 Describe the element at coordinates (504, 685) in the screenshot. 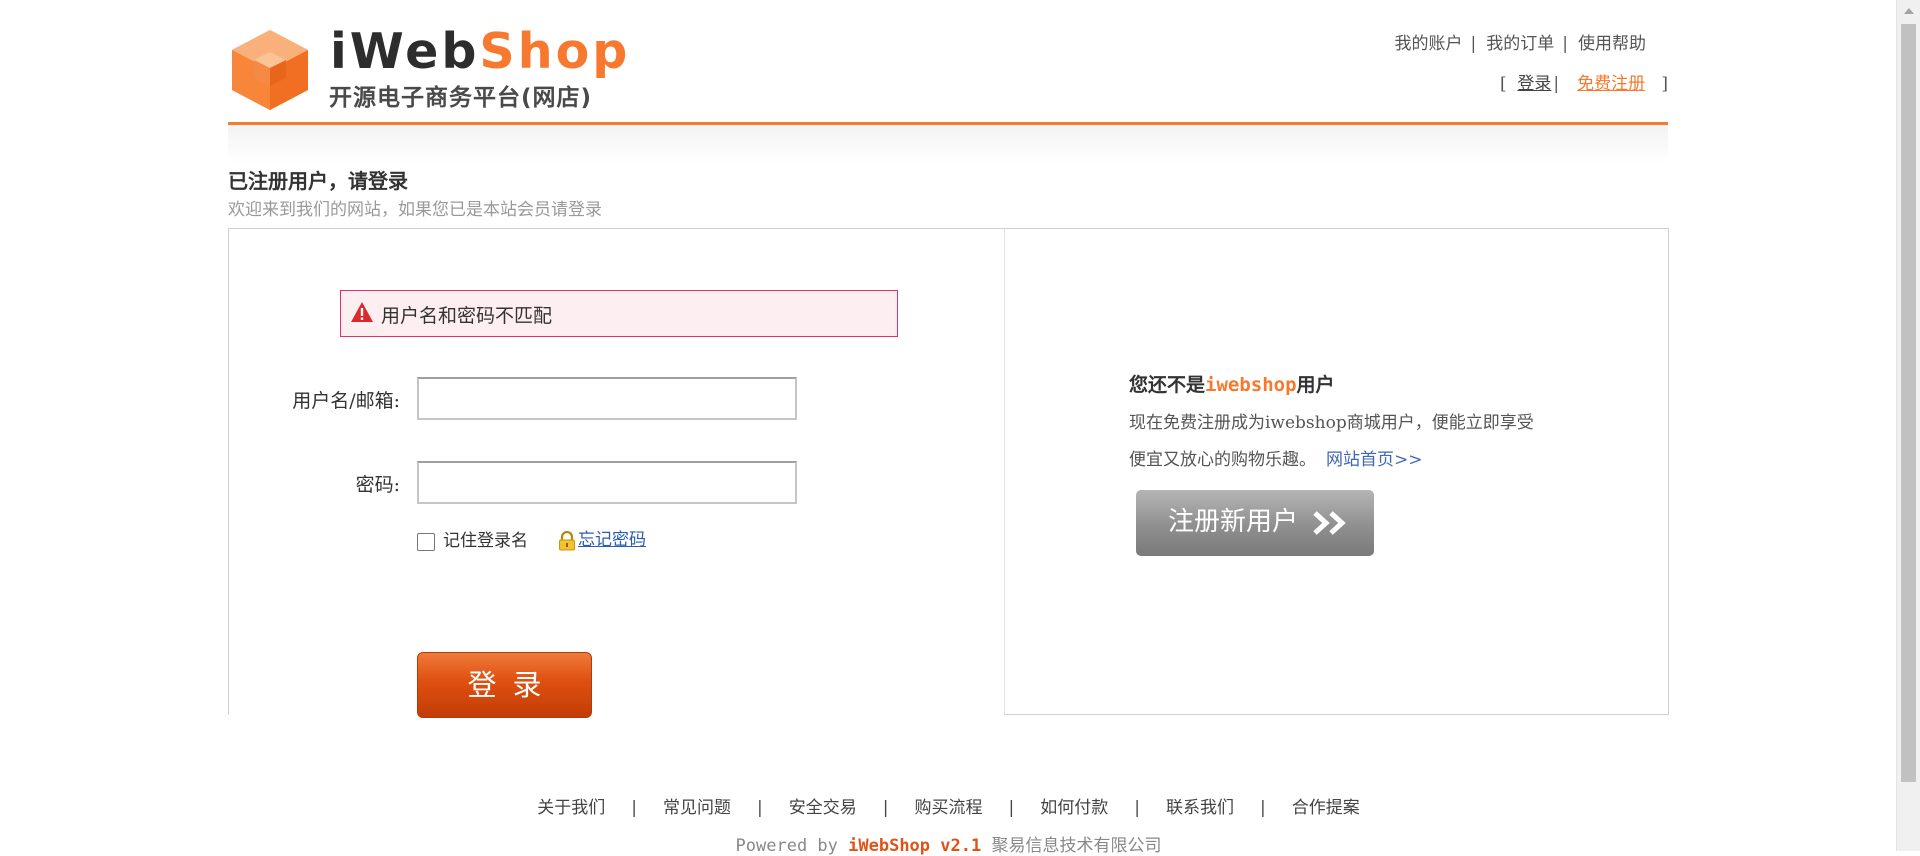

I see `login-submit-button: 登录` at that location.